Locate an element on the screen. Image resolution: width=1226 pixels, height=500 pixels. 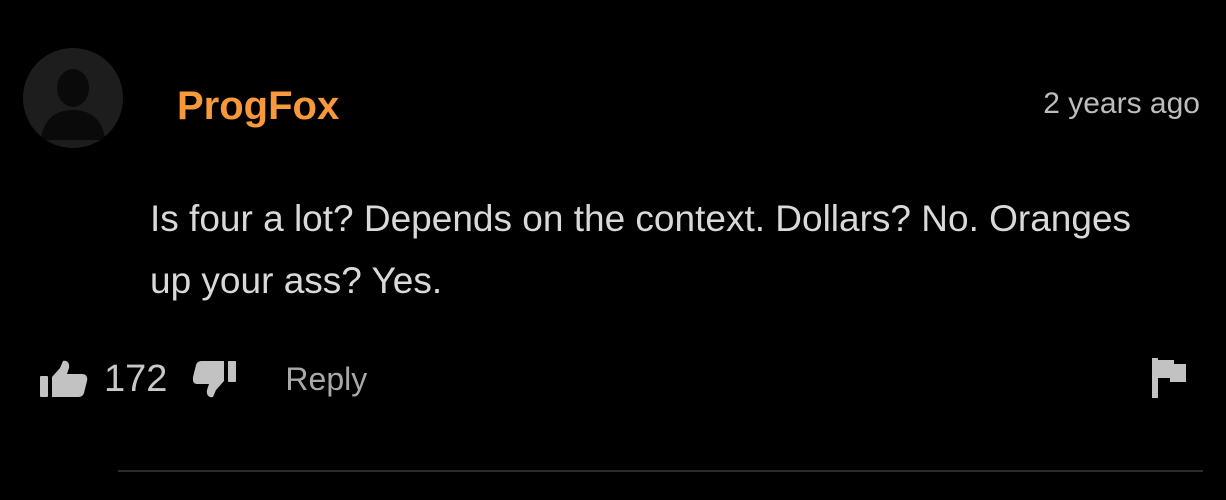
user-silhouette-icon is located at coordinates (73, 98).